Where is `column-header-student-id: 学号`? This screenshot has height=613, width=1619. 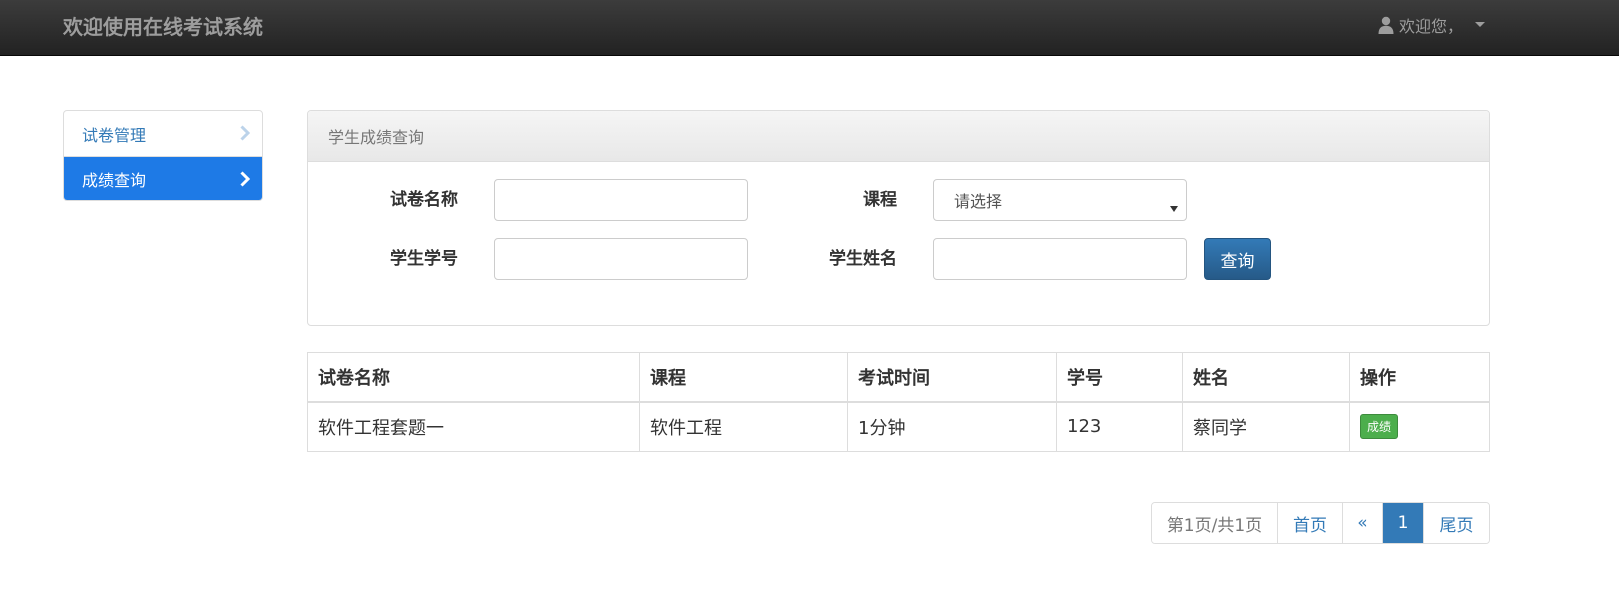 column-header-student-id: 学号 is located at coordinates (1119, 377).